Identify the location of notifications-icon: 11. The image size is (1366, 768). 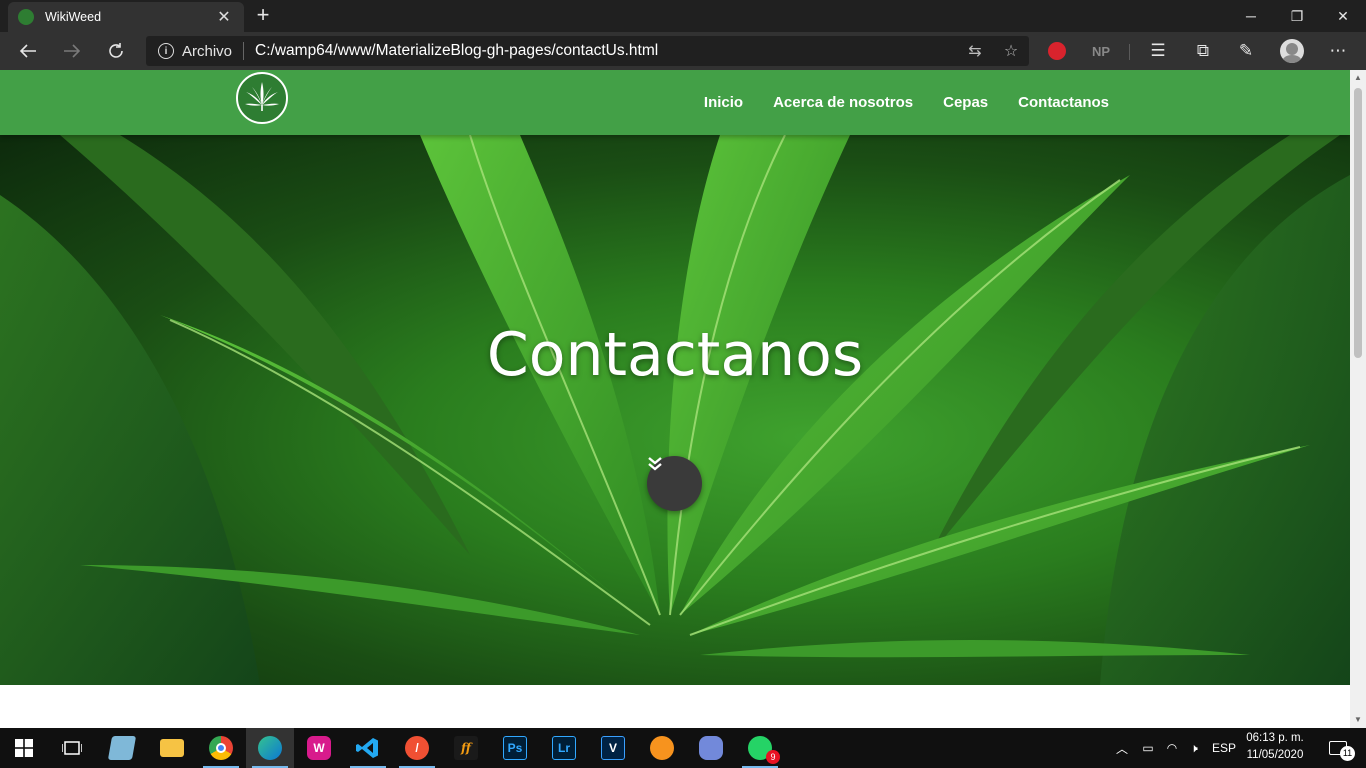
(1338, 748).